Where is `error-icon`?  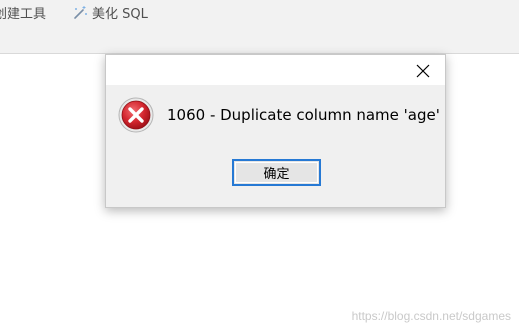
error-icon is located at coordinates (136, 115).